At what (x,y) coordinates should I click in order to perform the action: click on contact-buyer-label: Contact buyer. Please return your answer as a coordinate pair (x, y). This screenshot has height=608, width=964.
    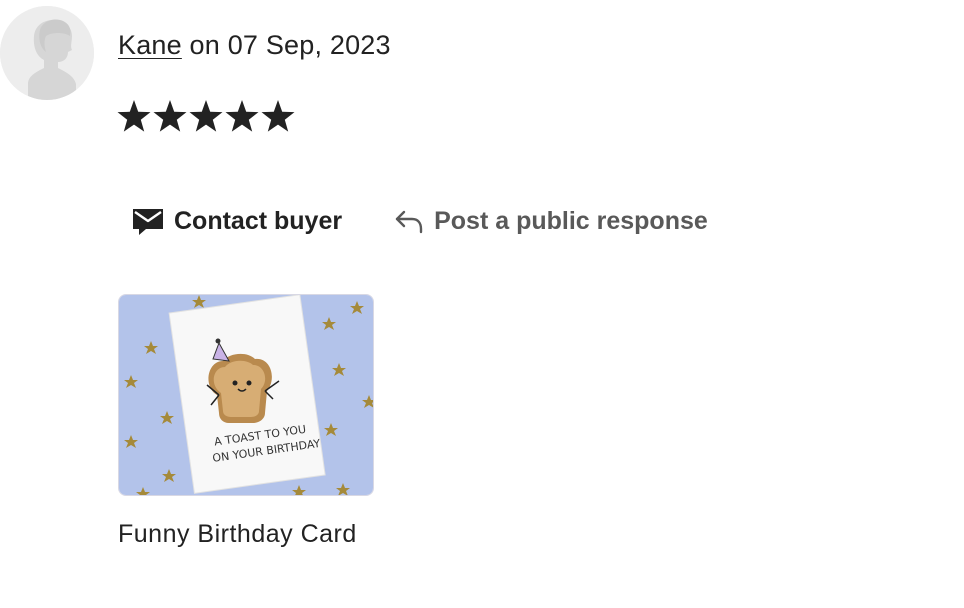
    Looking at the image, I should click on (258, 220).